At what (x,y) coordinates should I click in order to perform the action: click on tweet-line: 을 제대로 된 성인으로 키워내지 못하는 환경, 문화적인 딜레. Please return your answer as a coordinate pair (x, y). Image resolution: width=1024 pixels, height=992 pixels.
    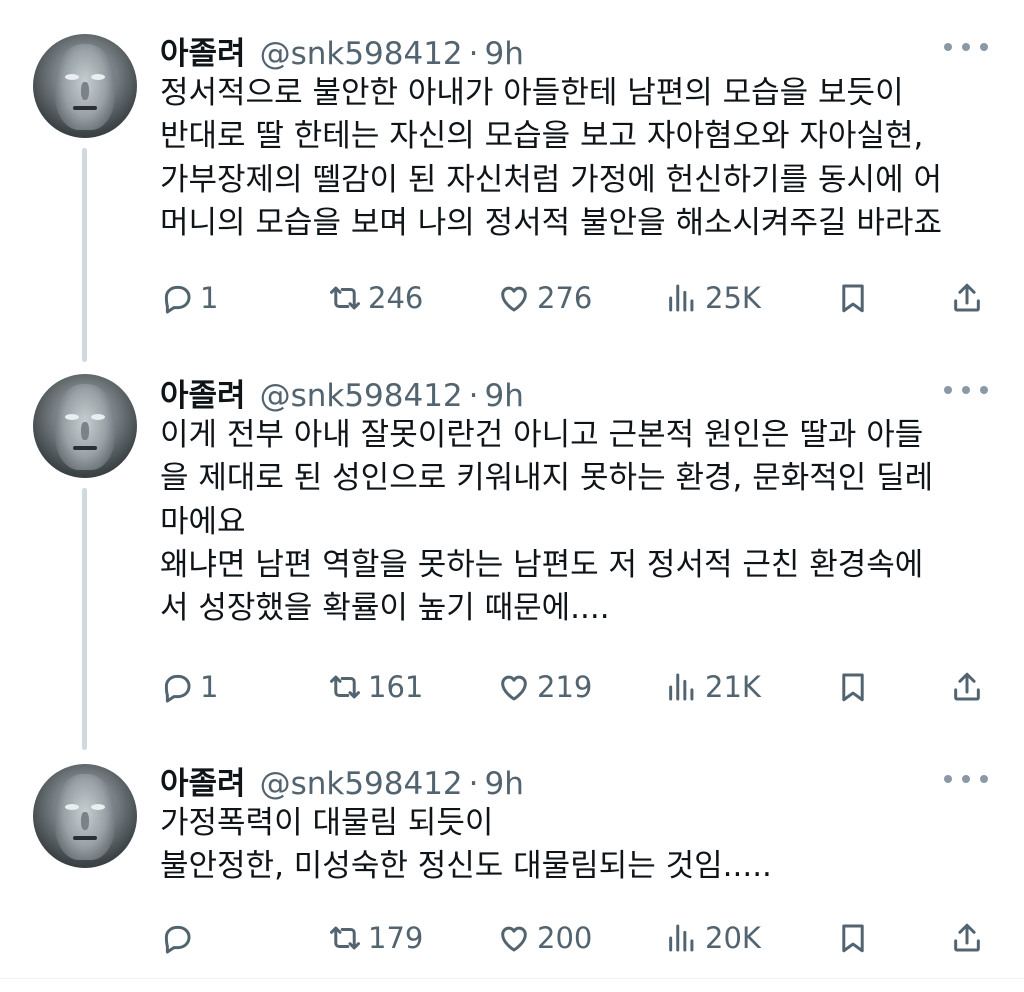
    Looking at the image, I should click on (547, 478).